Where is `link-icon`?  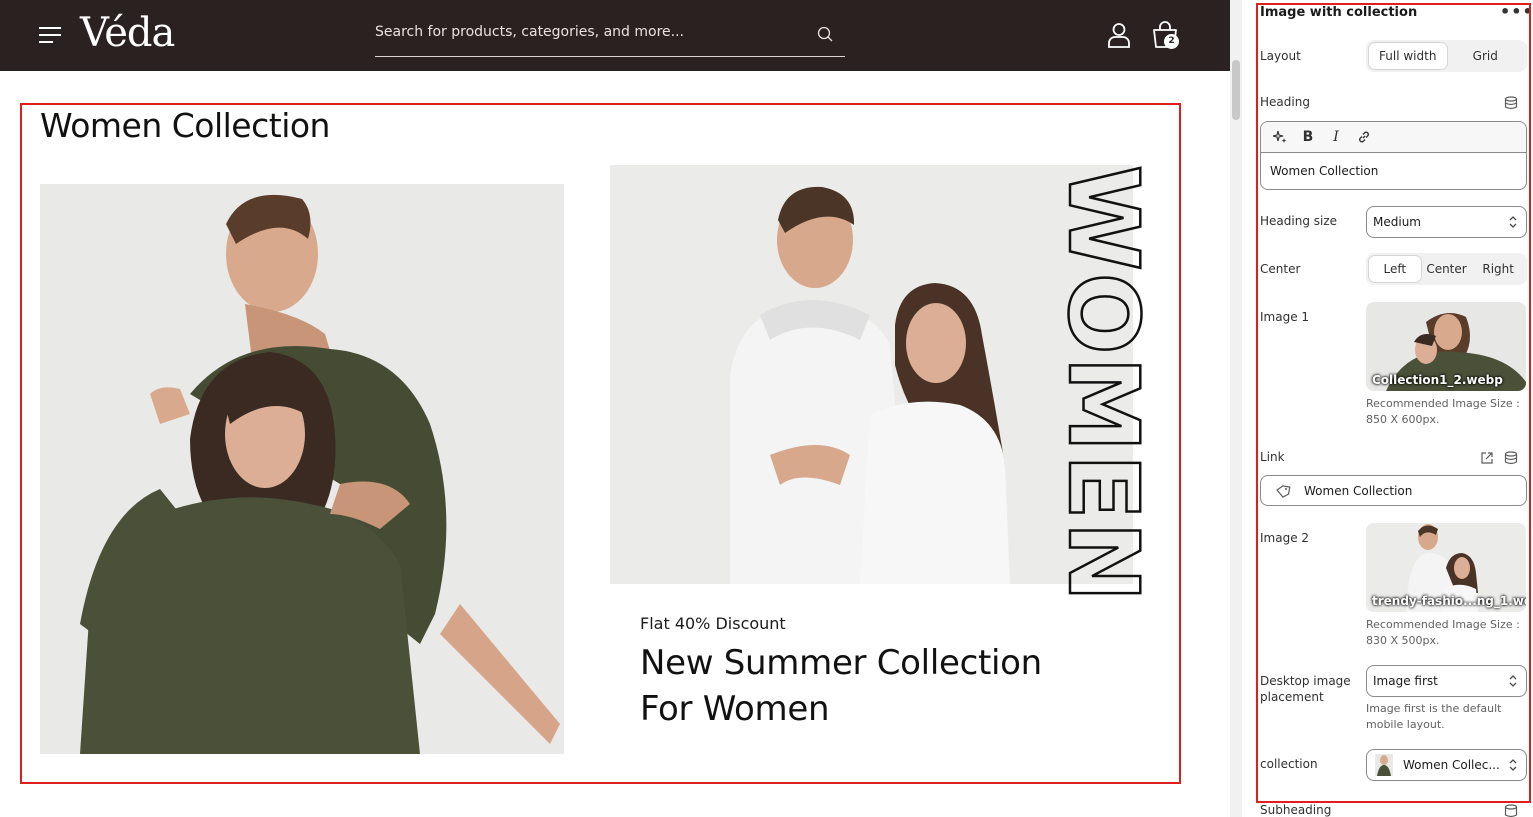
link-icon is located at coordinates (1364, 137).